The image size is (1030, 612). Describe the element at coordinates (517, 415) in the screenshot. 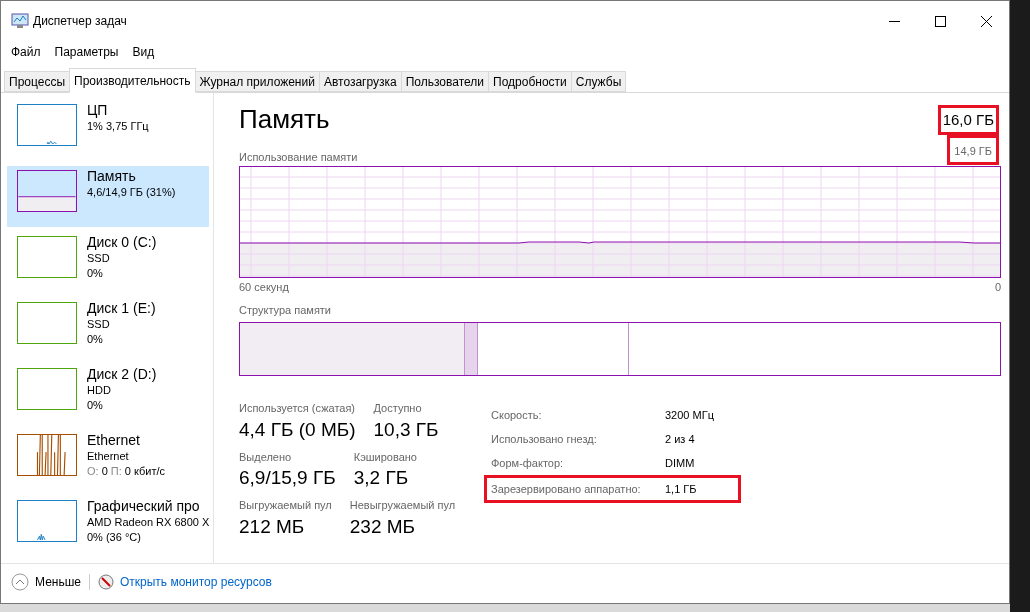

I see `detail-label: Скорость:` at that location.